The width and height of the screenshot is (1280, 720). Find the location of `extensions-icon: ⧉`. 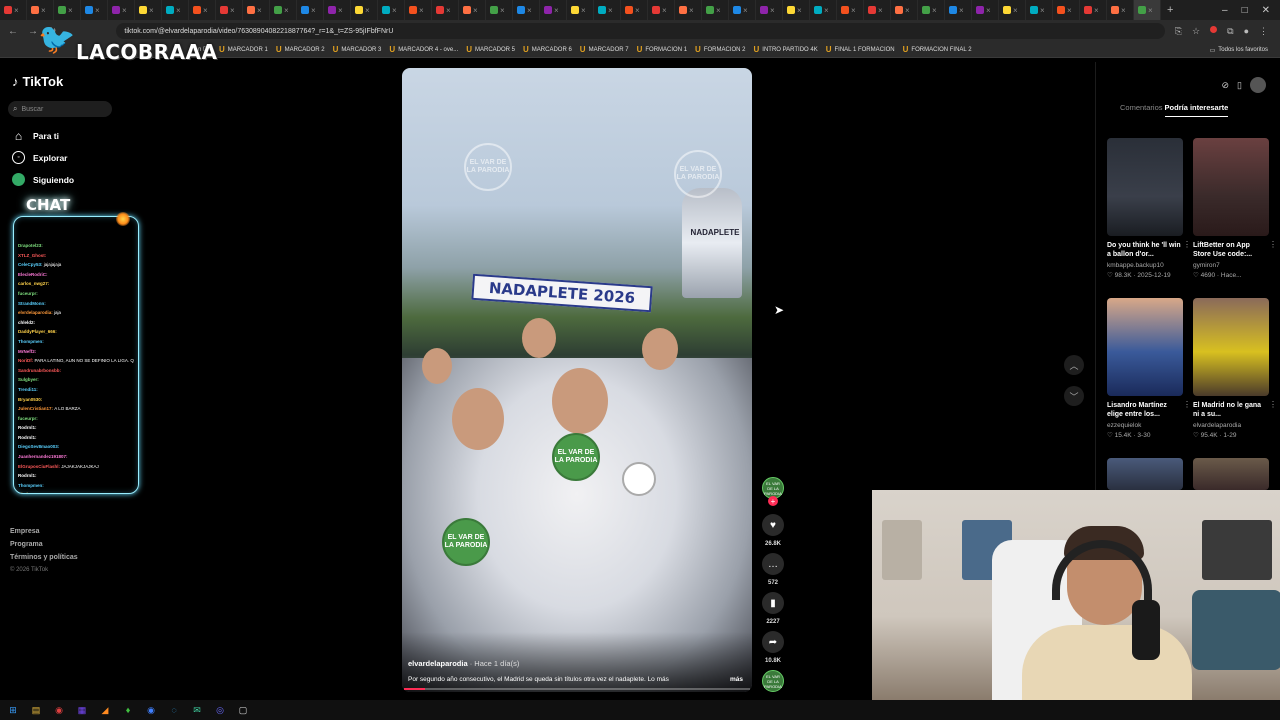

extensions-icon: ⧉ is located at coordinates (1230, 31).